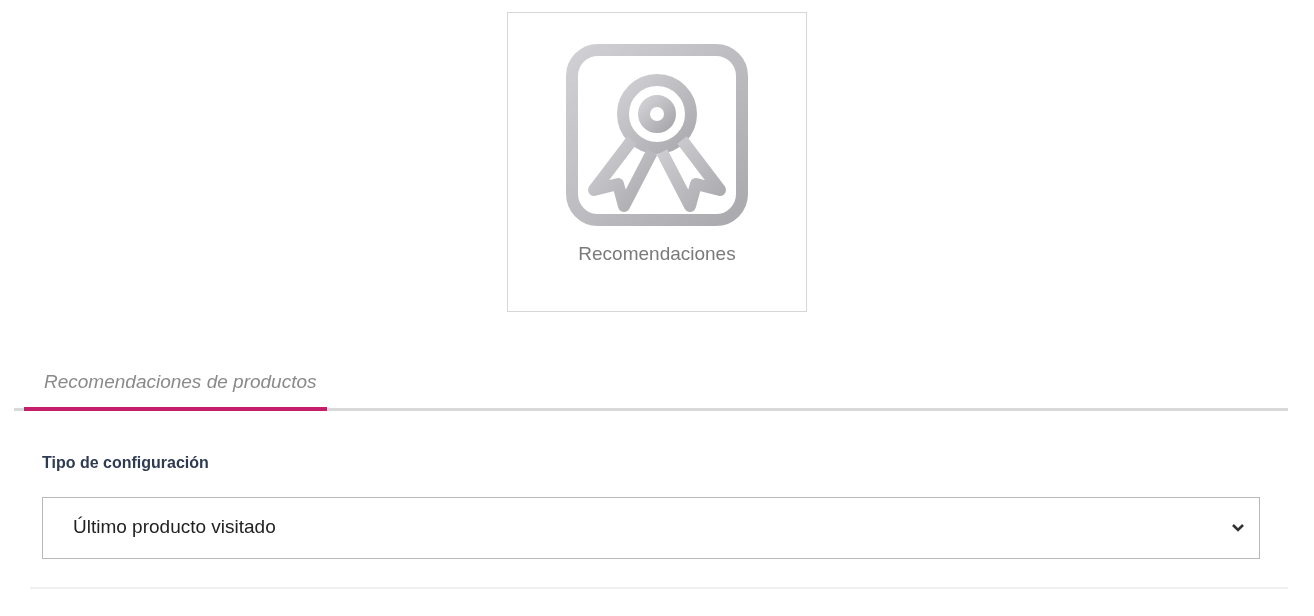 This screenshot has height=616, width=1314. Describe the element at coordinates (651, 527) in the screenshot. I see `dropdown: Último producto visitado` at that location.